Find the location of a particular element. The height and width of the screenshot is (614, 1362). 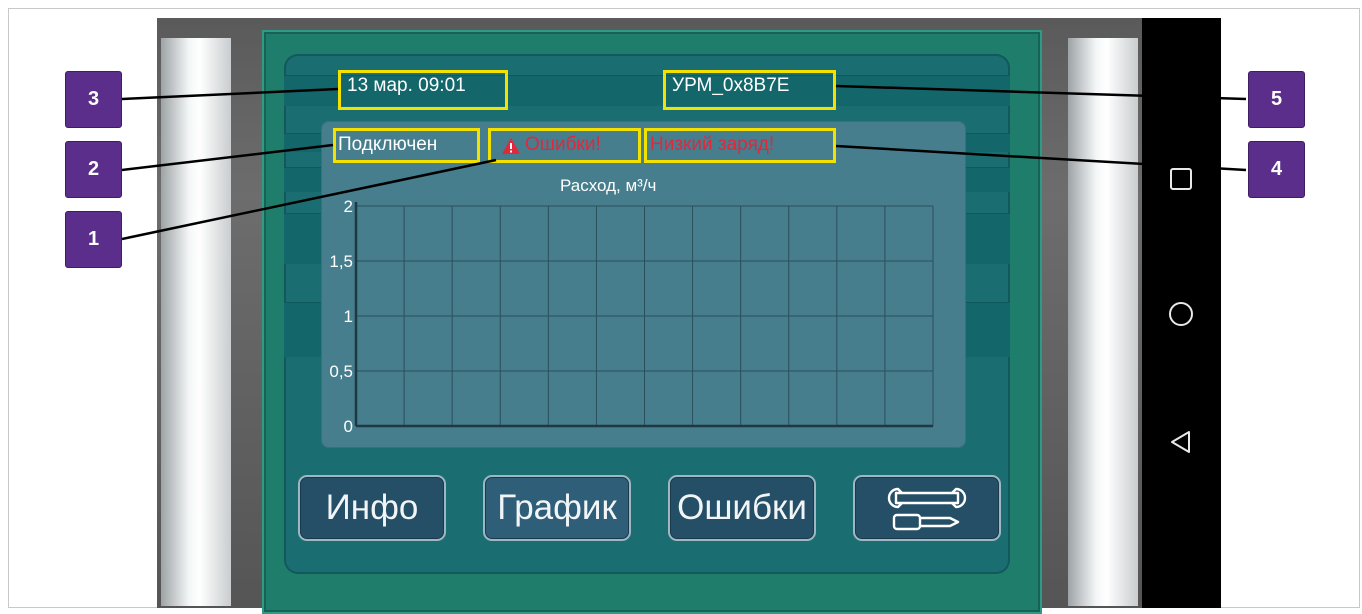

annotation-label-2: 2 is located at coordinates (93, 169).